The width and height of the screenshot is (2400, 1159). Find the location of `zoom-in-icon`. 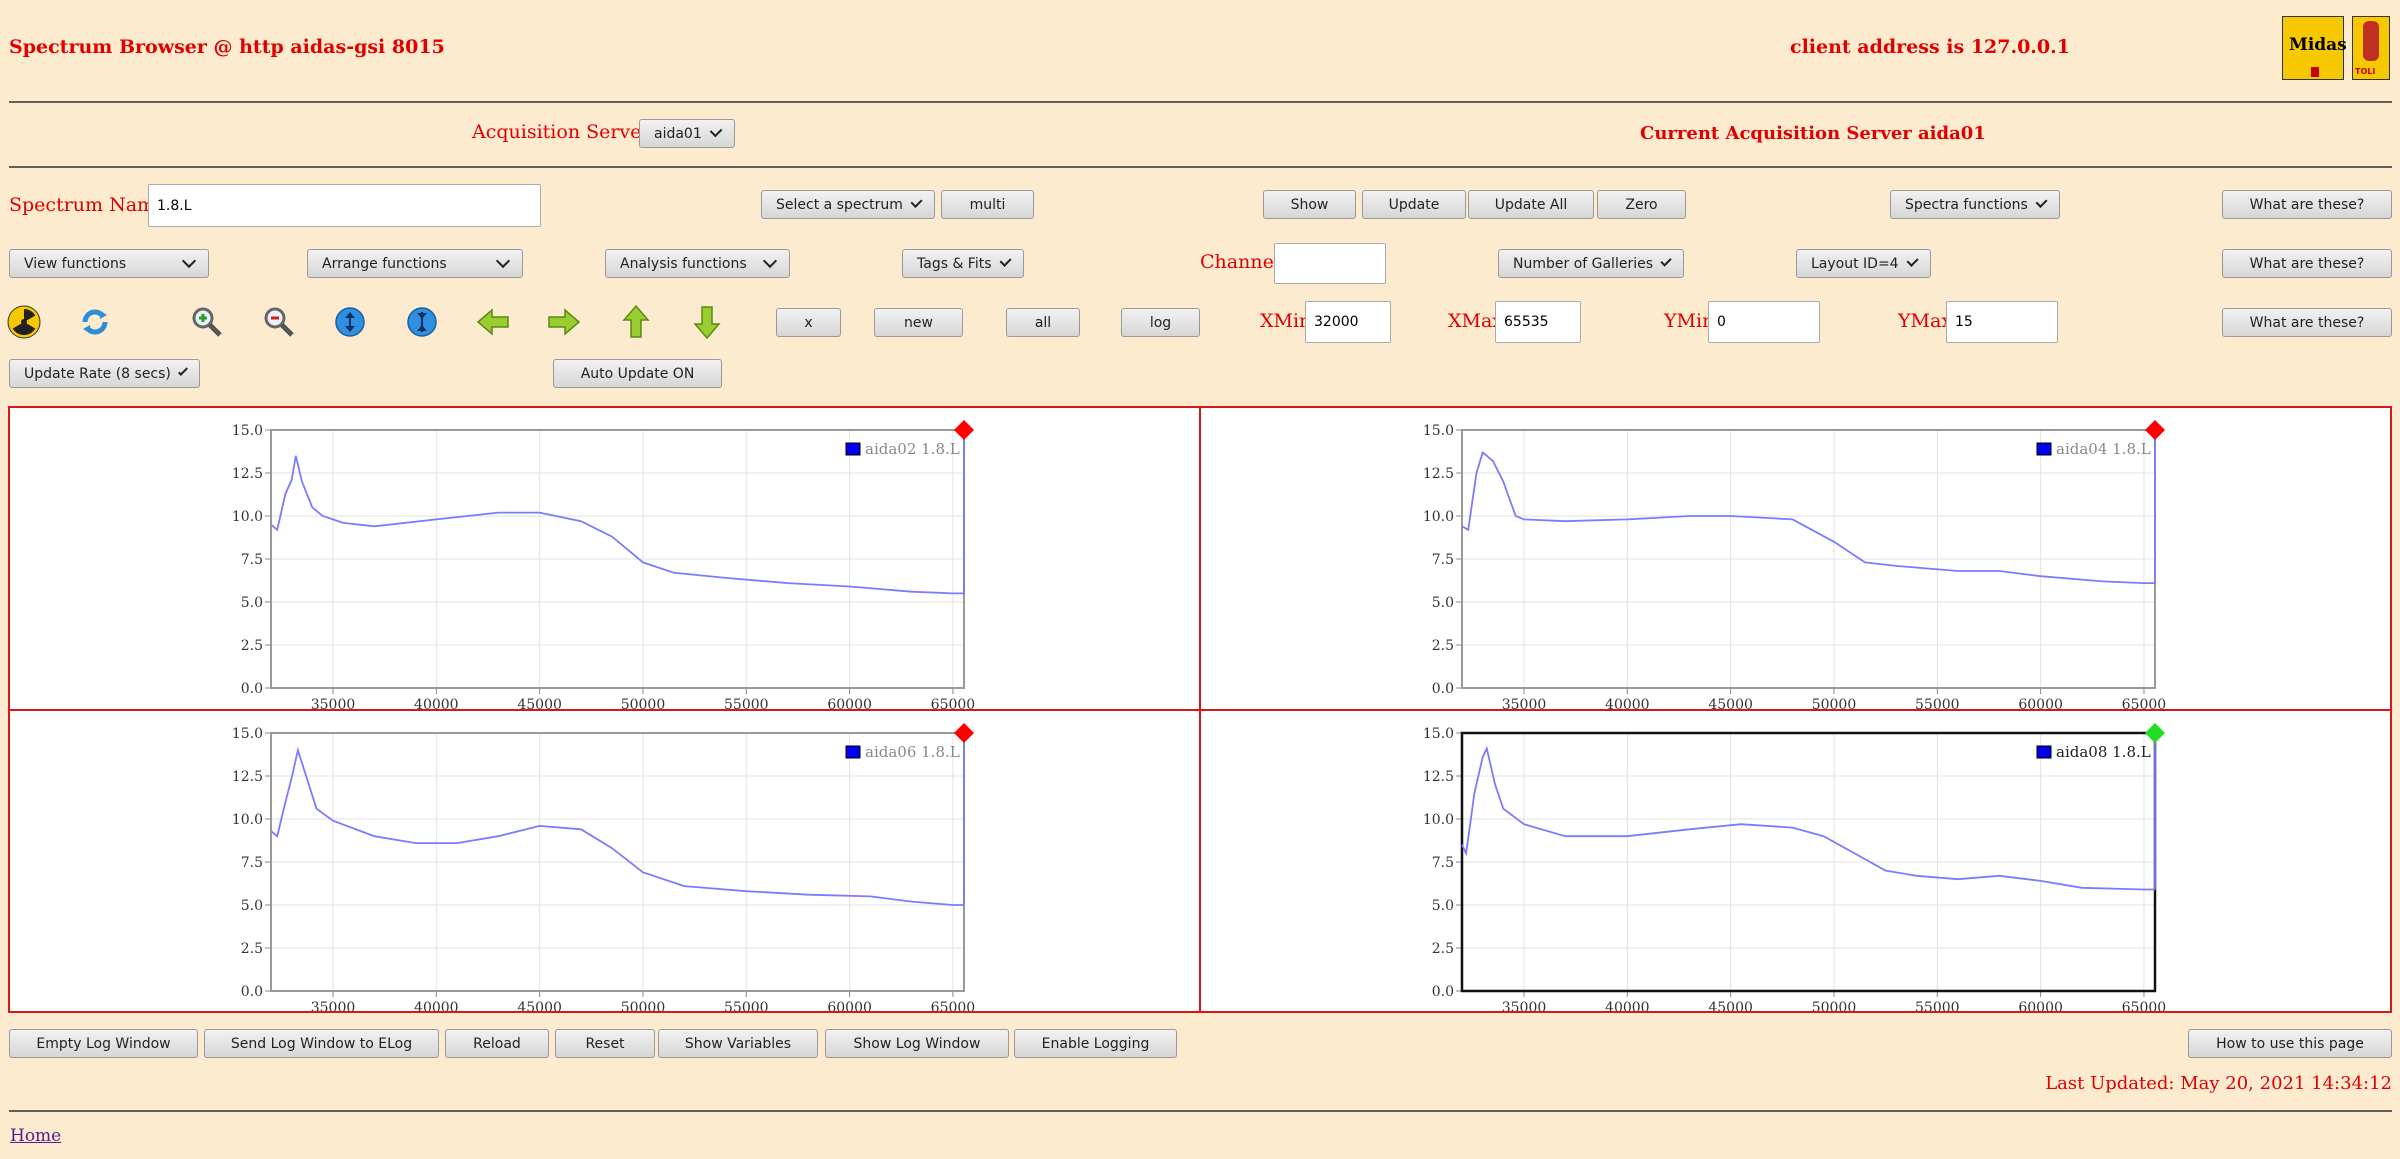

zoom-in-icon is located at coordinates (207, 322).